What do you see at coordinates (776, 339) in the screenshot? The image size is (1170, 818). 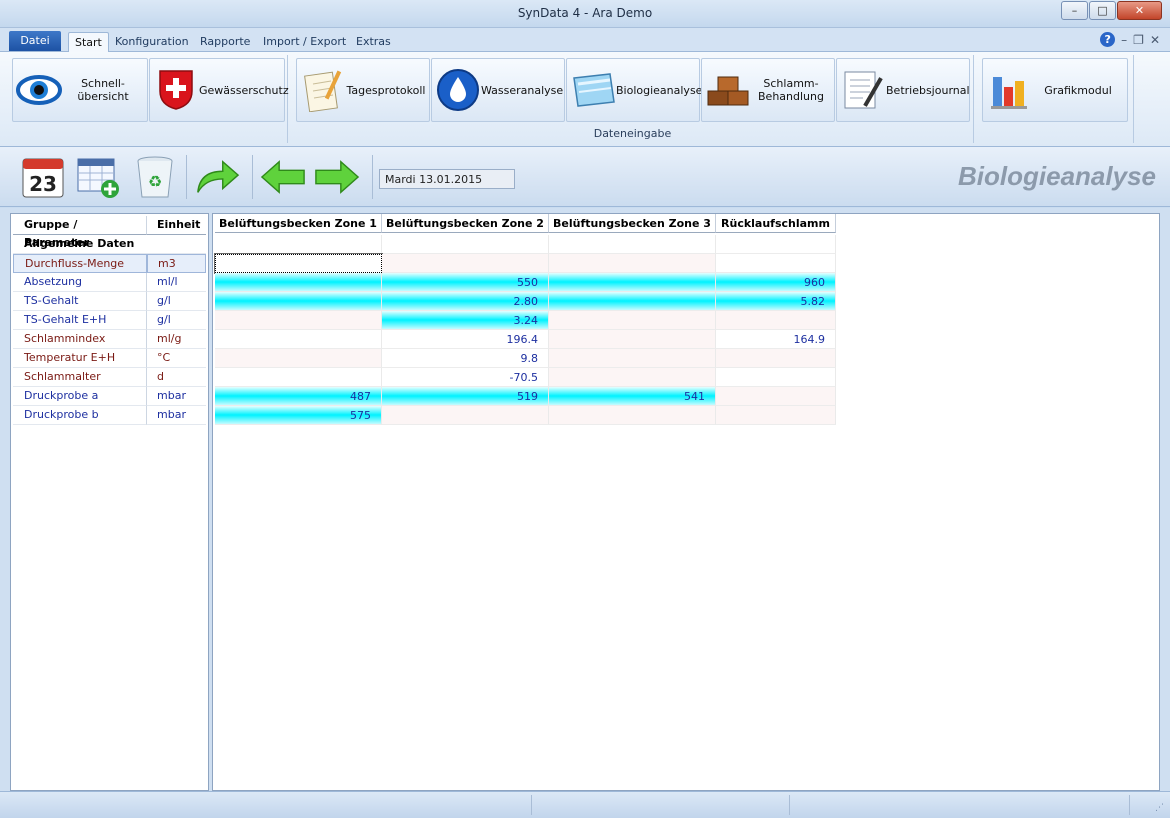 I see `grid-cell: 164.9` at bounding box center [776, 339].